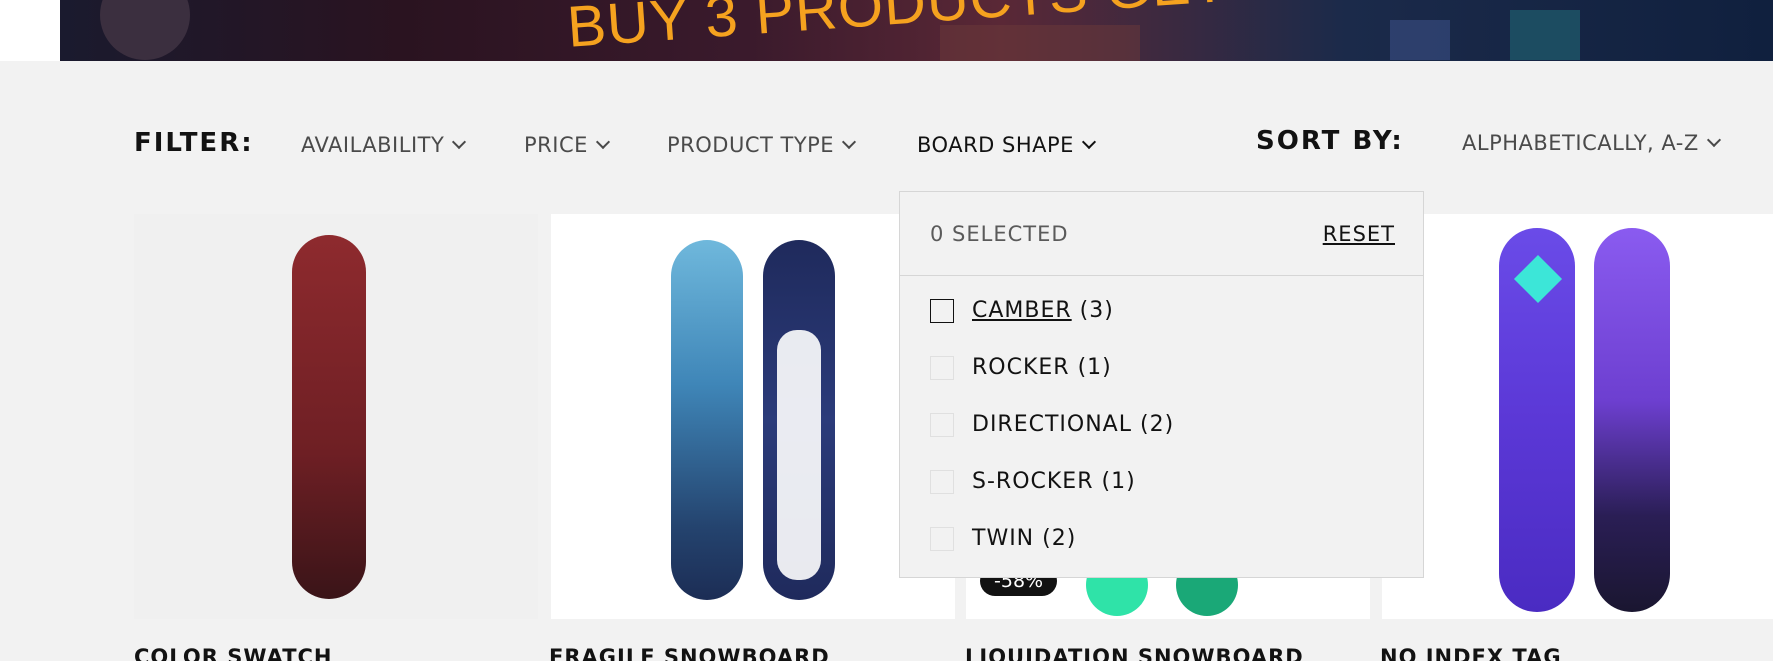 The height and width of the screenshot is (661, 1773). I want to click on option-camber: CAMBER (3), so click(1022, 310).